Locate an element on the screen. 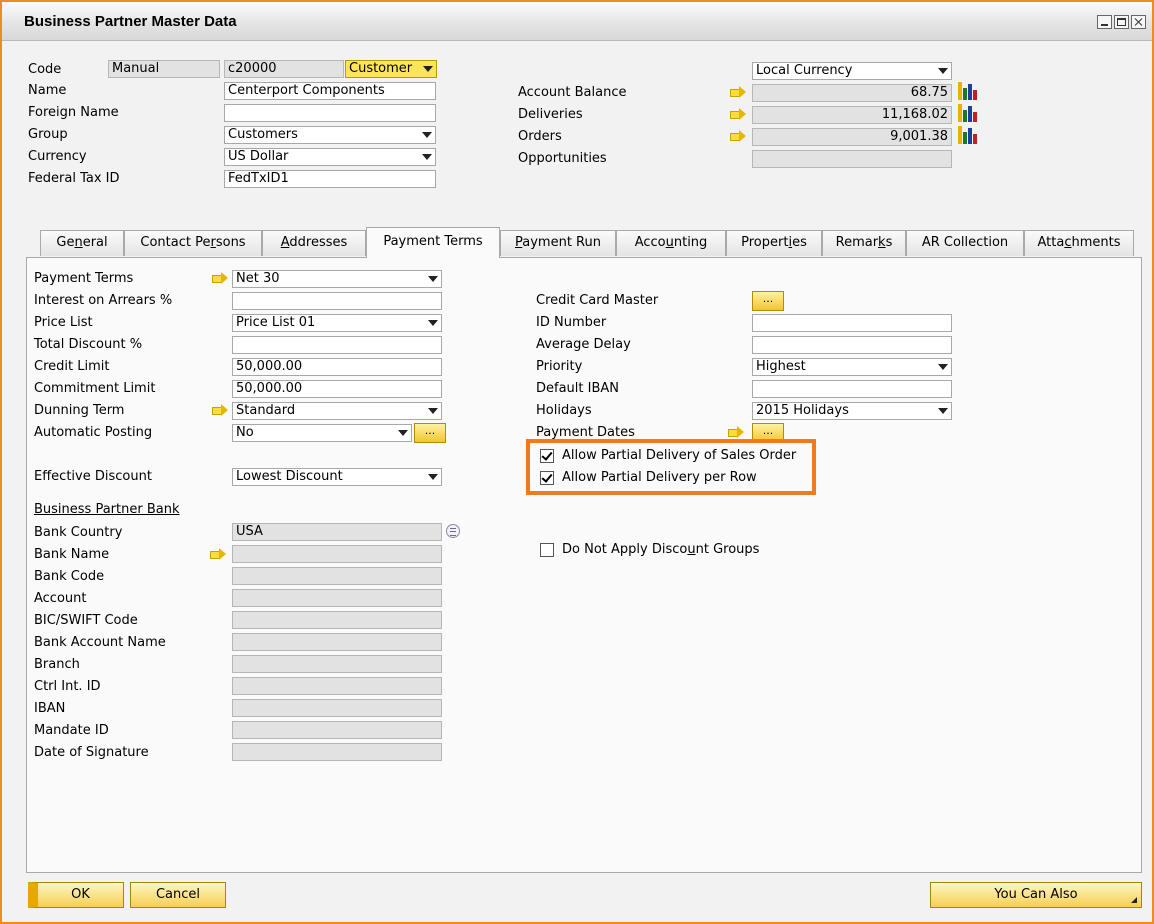 The width and height of the screenshot is (1154, 924). commitment-limit-field: 50,000.00 is located at coordinates (337, 389).